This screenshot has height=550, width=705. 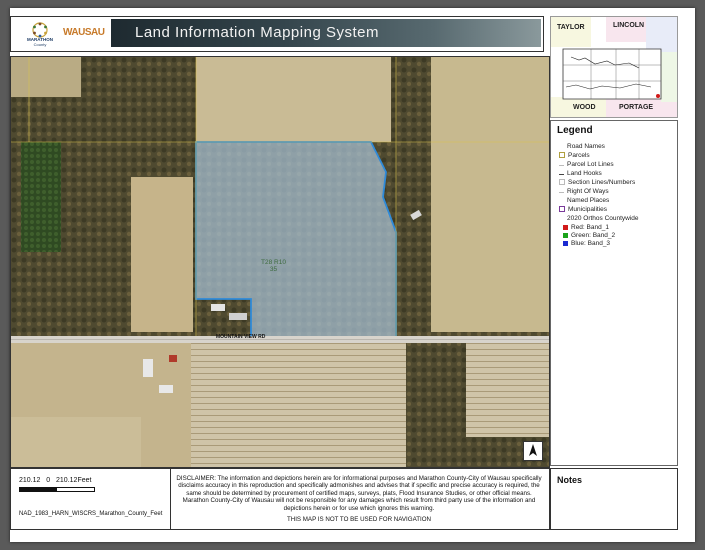 What do you see at coordinates (67, 480) in the screenshot?
I see `scale-right-value: 210.12` at bounding box center [67, 480].